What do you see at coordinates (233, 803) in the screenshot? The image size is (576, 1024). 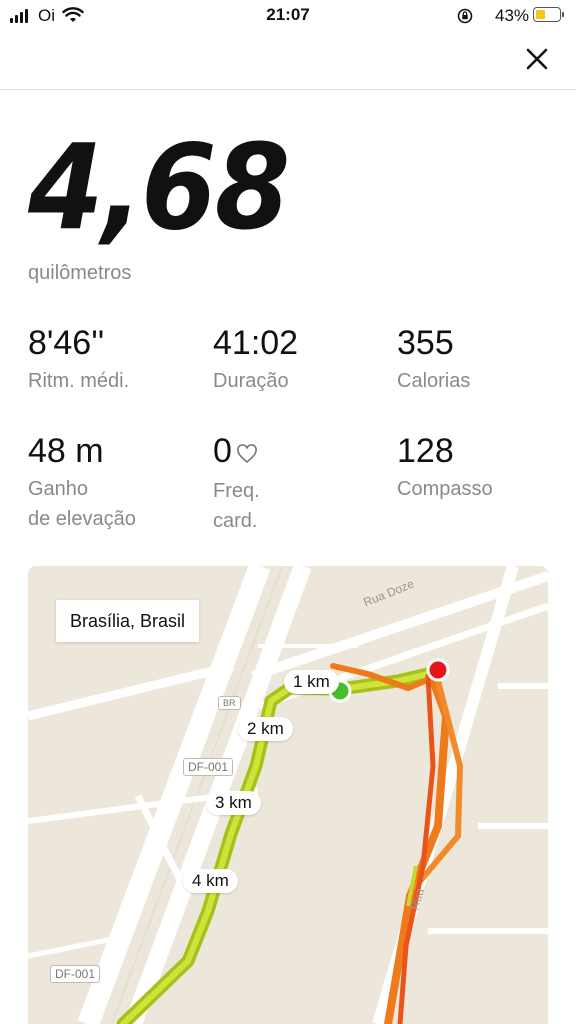 I see `km-marker: 3 km` at bounding box center [233, 803].